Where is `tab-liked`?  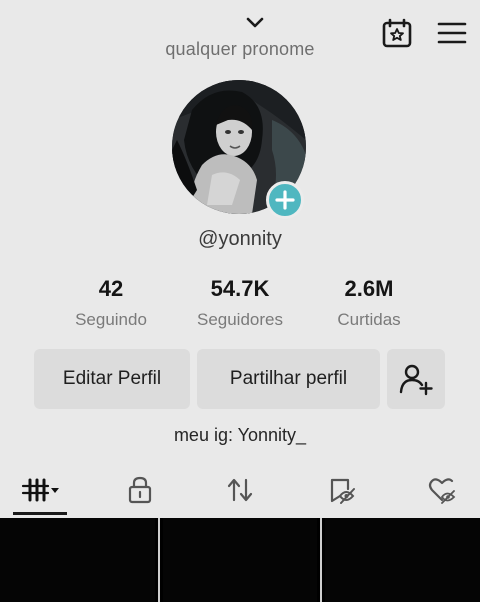
tab-liked is located at coordinates (442, 490).